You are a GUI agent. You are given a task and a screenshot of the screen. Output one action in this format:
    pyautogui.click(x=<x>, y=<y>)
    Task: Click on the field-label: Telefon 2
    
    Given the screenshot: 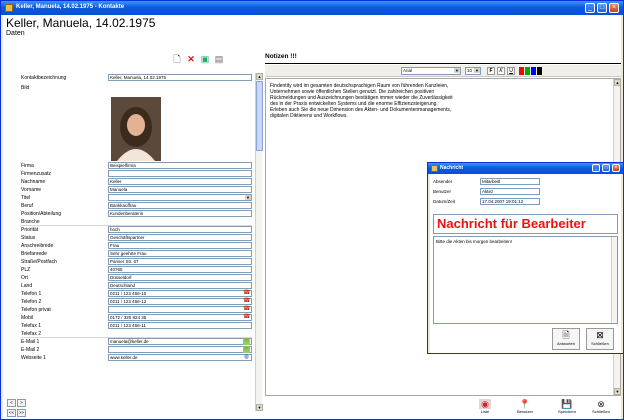 What is the action you would take?
    pyautogui.click(x=31, y=302)
    